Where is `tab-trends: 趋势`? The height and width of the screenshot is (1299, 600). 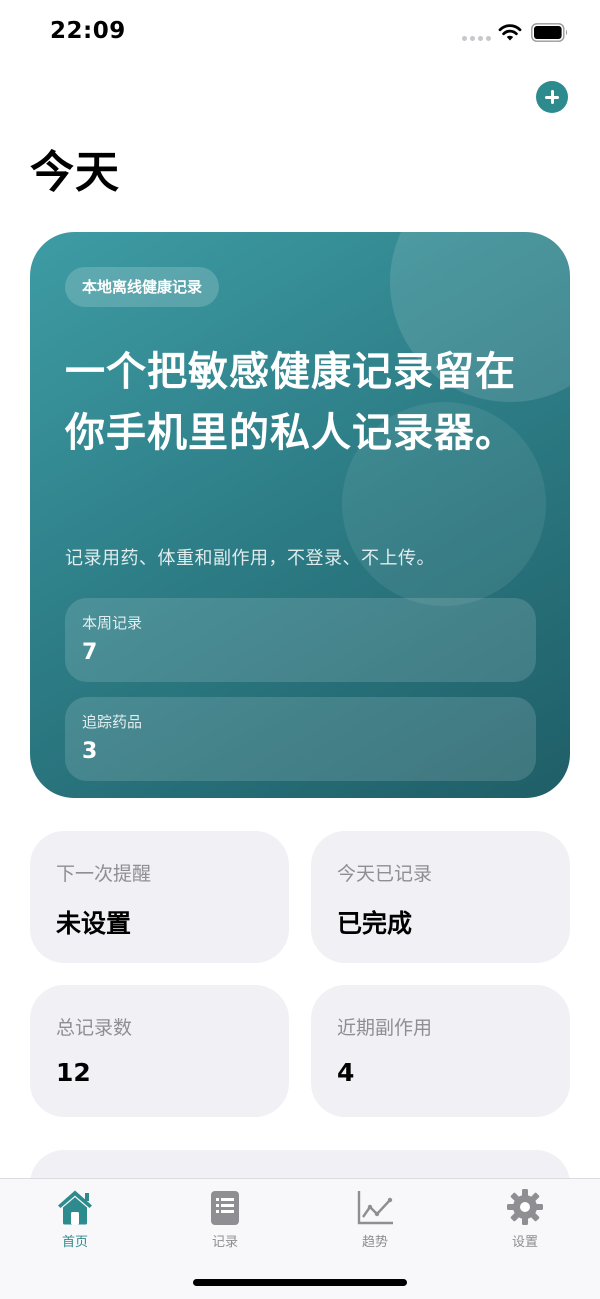
tab-trends: 趋势 is located at coordinates (375, 1219).